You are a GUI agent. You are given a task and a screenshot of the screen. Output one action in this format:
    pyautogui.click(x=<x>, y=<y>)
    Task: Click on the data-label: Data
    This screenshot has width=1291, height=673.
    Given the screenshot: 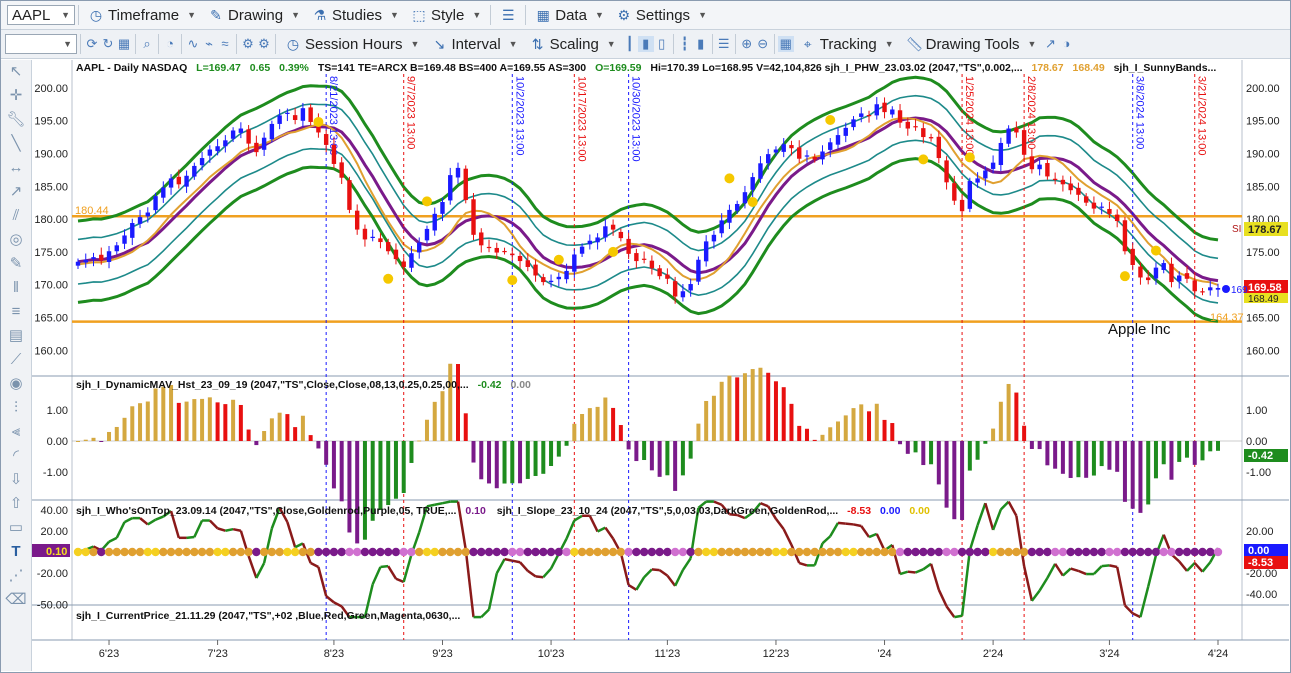 What is the action you would take?
    pyautogui.click(x=571, y=15)
    